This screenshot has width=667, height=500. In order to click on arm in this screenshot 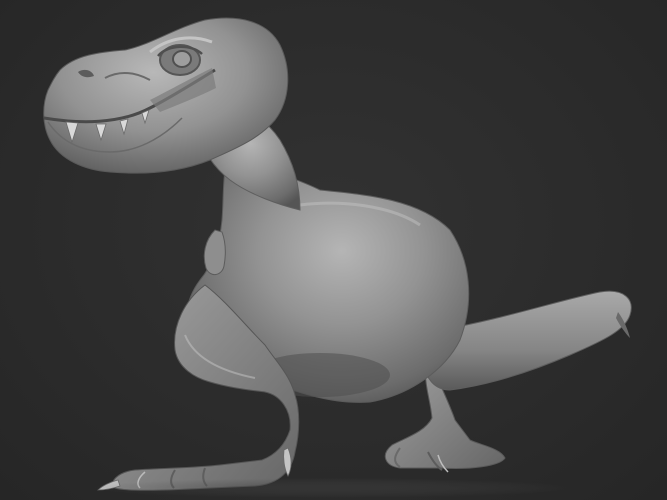, I will do `click(214, 252)`.